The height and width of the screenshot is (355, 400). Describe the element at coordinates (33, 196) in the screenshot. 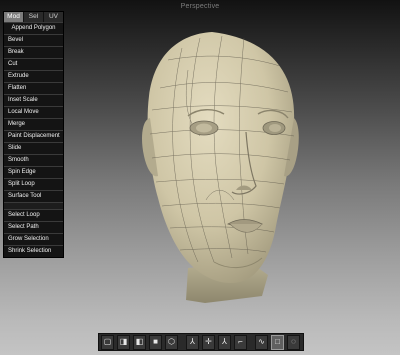

I see `surface-tool-button: Surface Tool` at that location.